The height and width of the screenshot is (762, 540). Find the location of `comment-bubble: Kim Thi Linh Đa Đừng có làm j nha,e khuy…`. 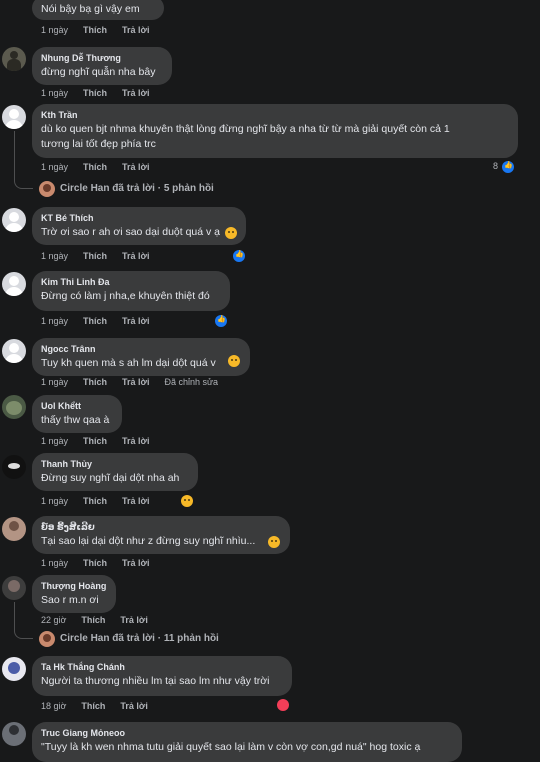

comment-bubble: Kim Thi Linh Đa Đừng có làm j nha,e khuy… is located at coordinates (131, 291).